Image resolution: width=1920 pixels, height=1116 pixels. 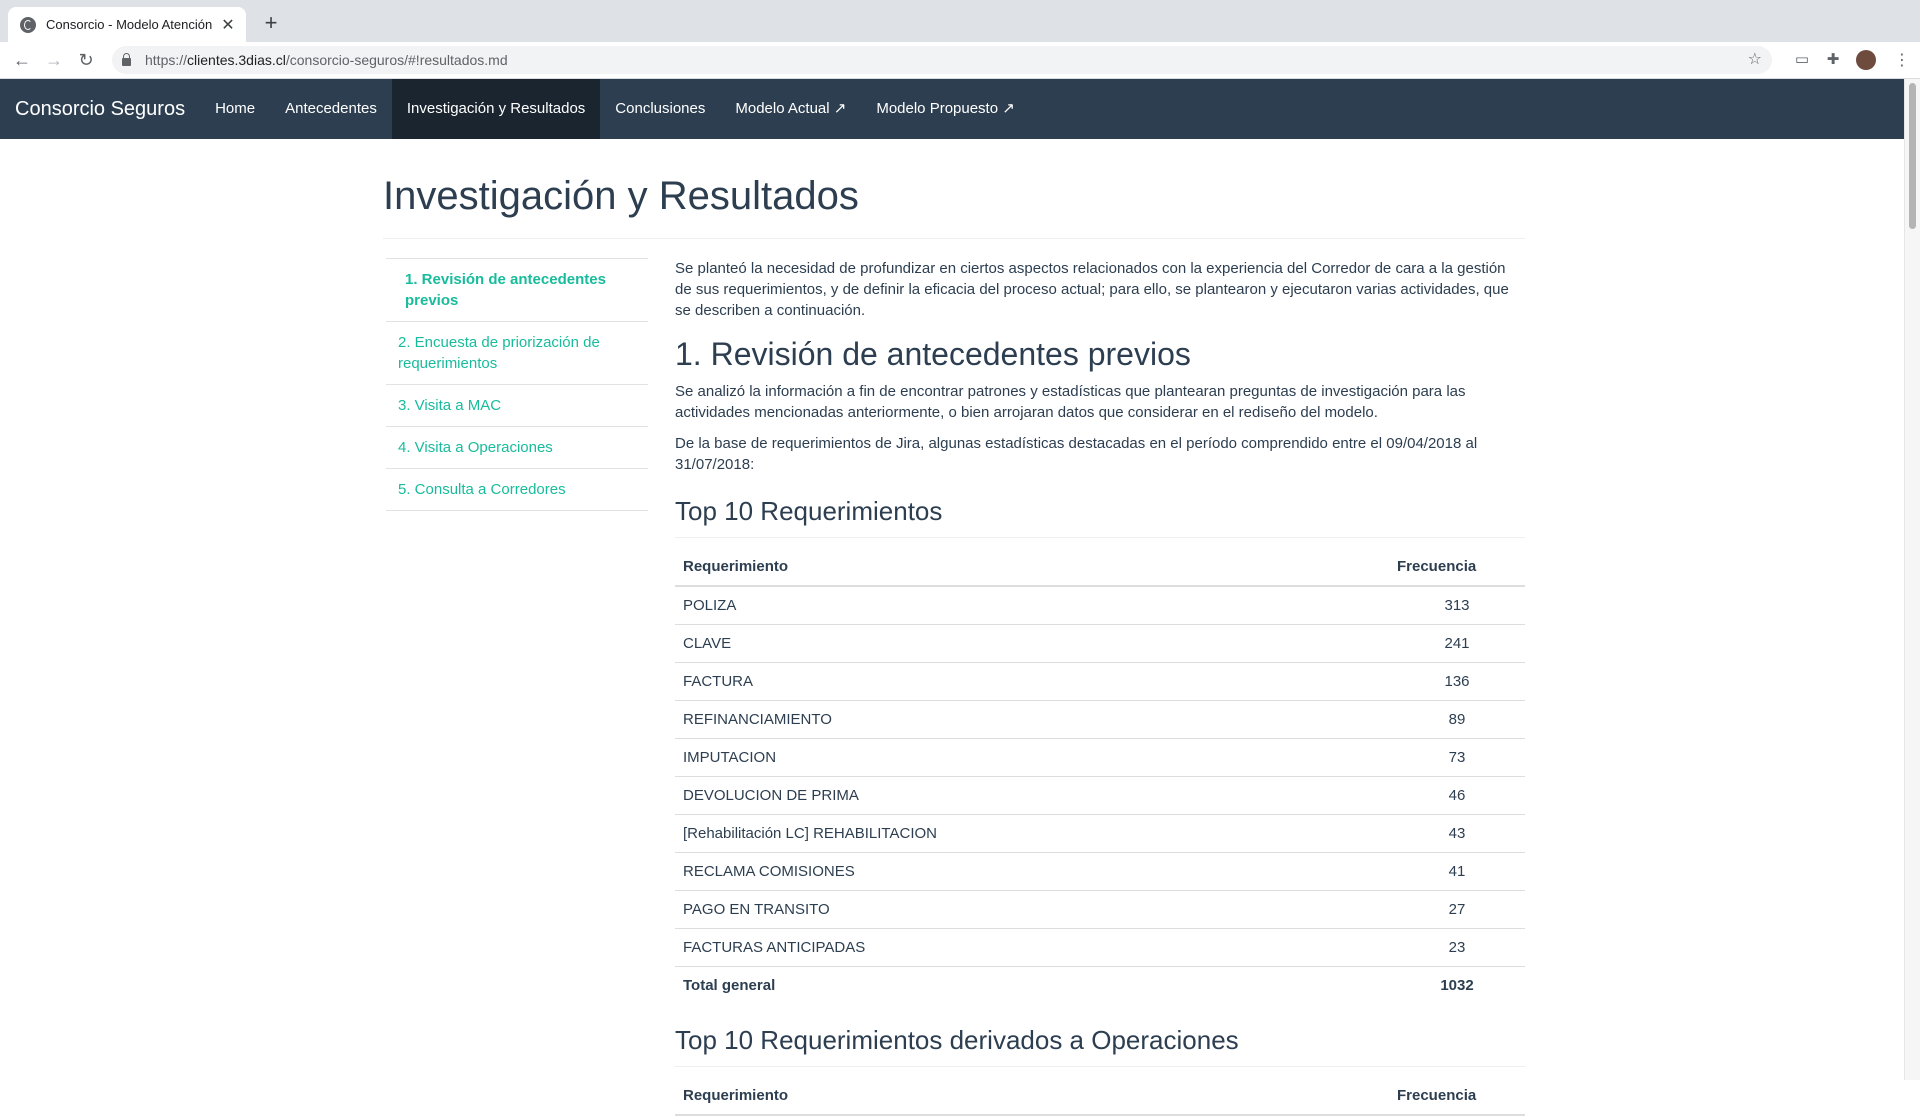 I want to click on back-icon: ←, so click(x=22, y=60).